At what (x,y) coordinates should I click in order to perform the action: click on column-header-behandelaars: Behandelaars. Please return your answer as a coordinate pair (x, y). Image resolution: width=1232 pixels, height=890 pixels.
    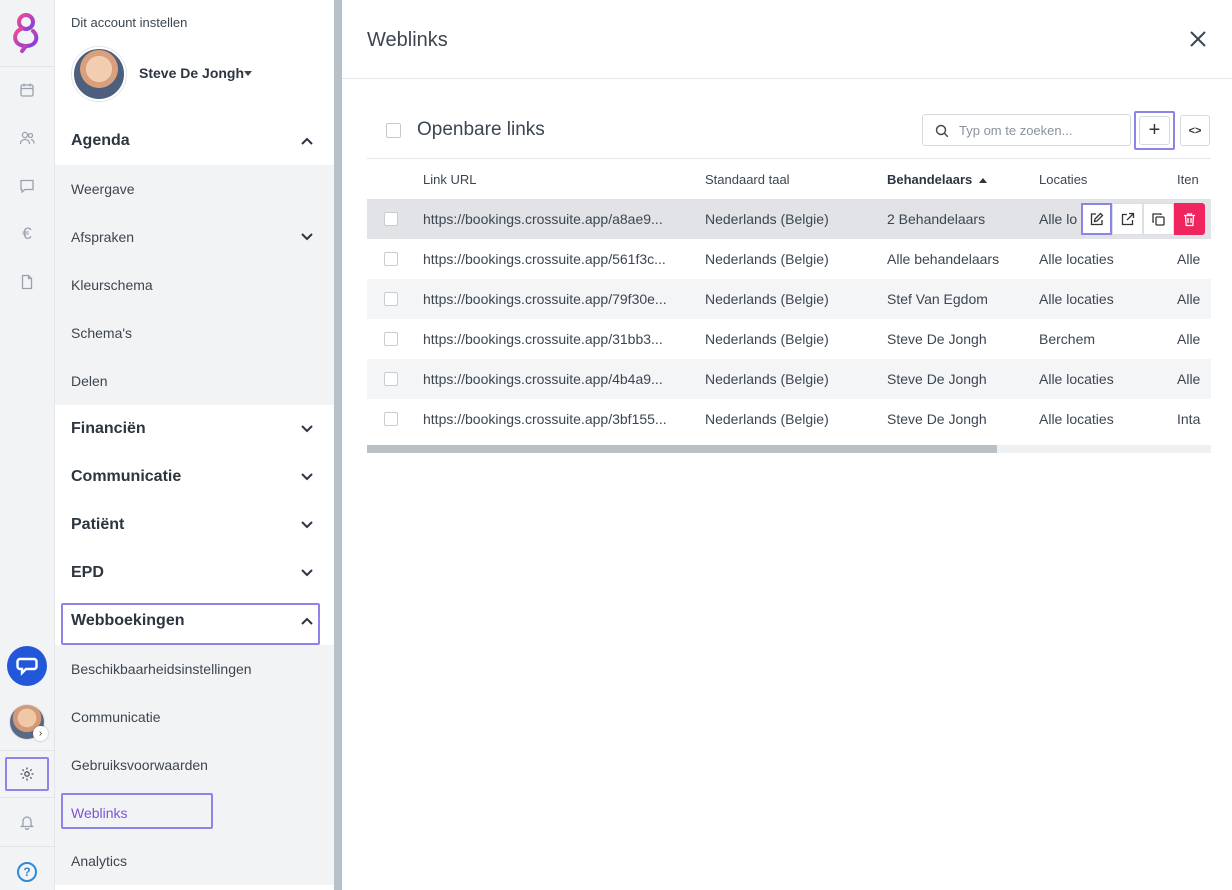
    Looking at the image, I should click on (937, 179).